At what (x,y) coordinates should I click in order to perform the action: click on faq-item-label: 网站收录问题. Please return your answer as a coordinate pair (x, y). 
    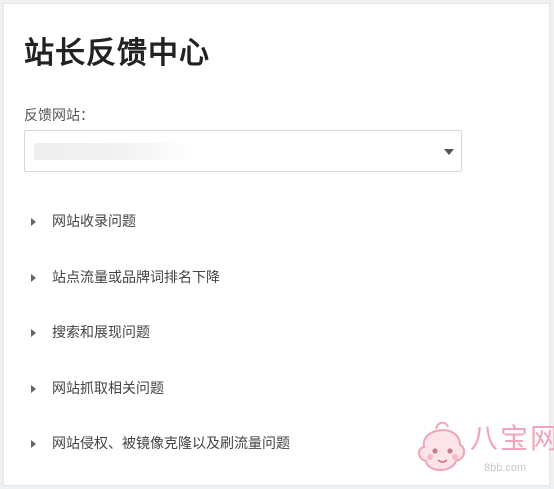
    Looking at the image, I should click on (94, 222).